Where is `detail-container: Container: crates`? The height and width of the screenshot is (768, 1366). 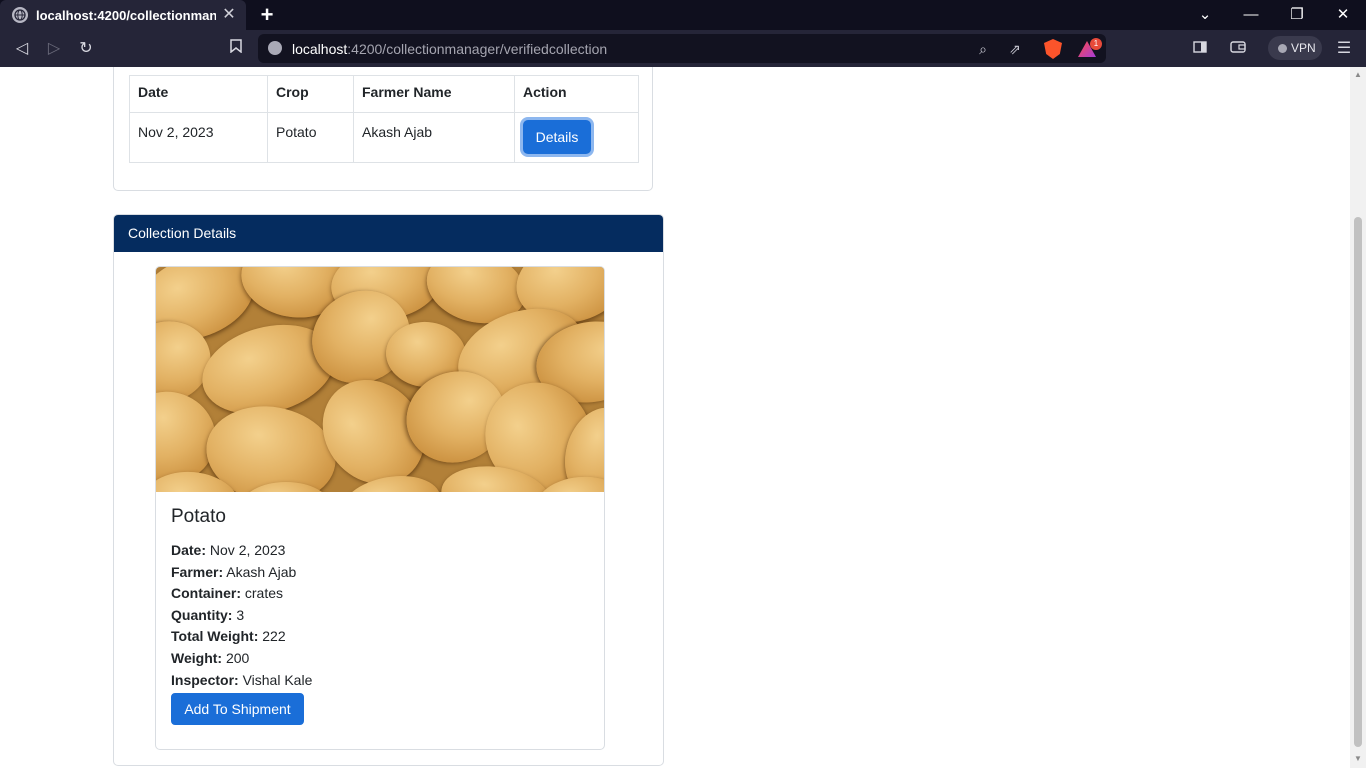
detail-container: Container: crates is located at coordinates (380, 594).